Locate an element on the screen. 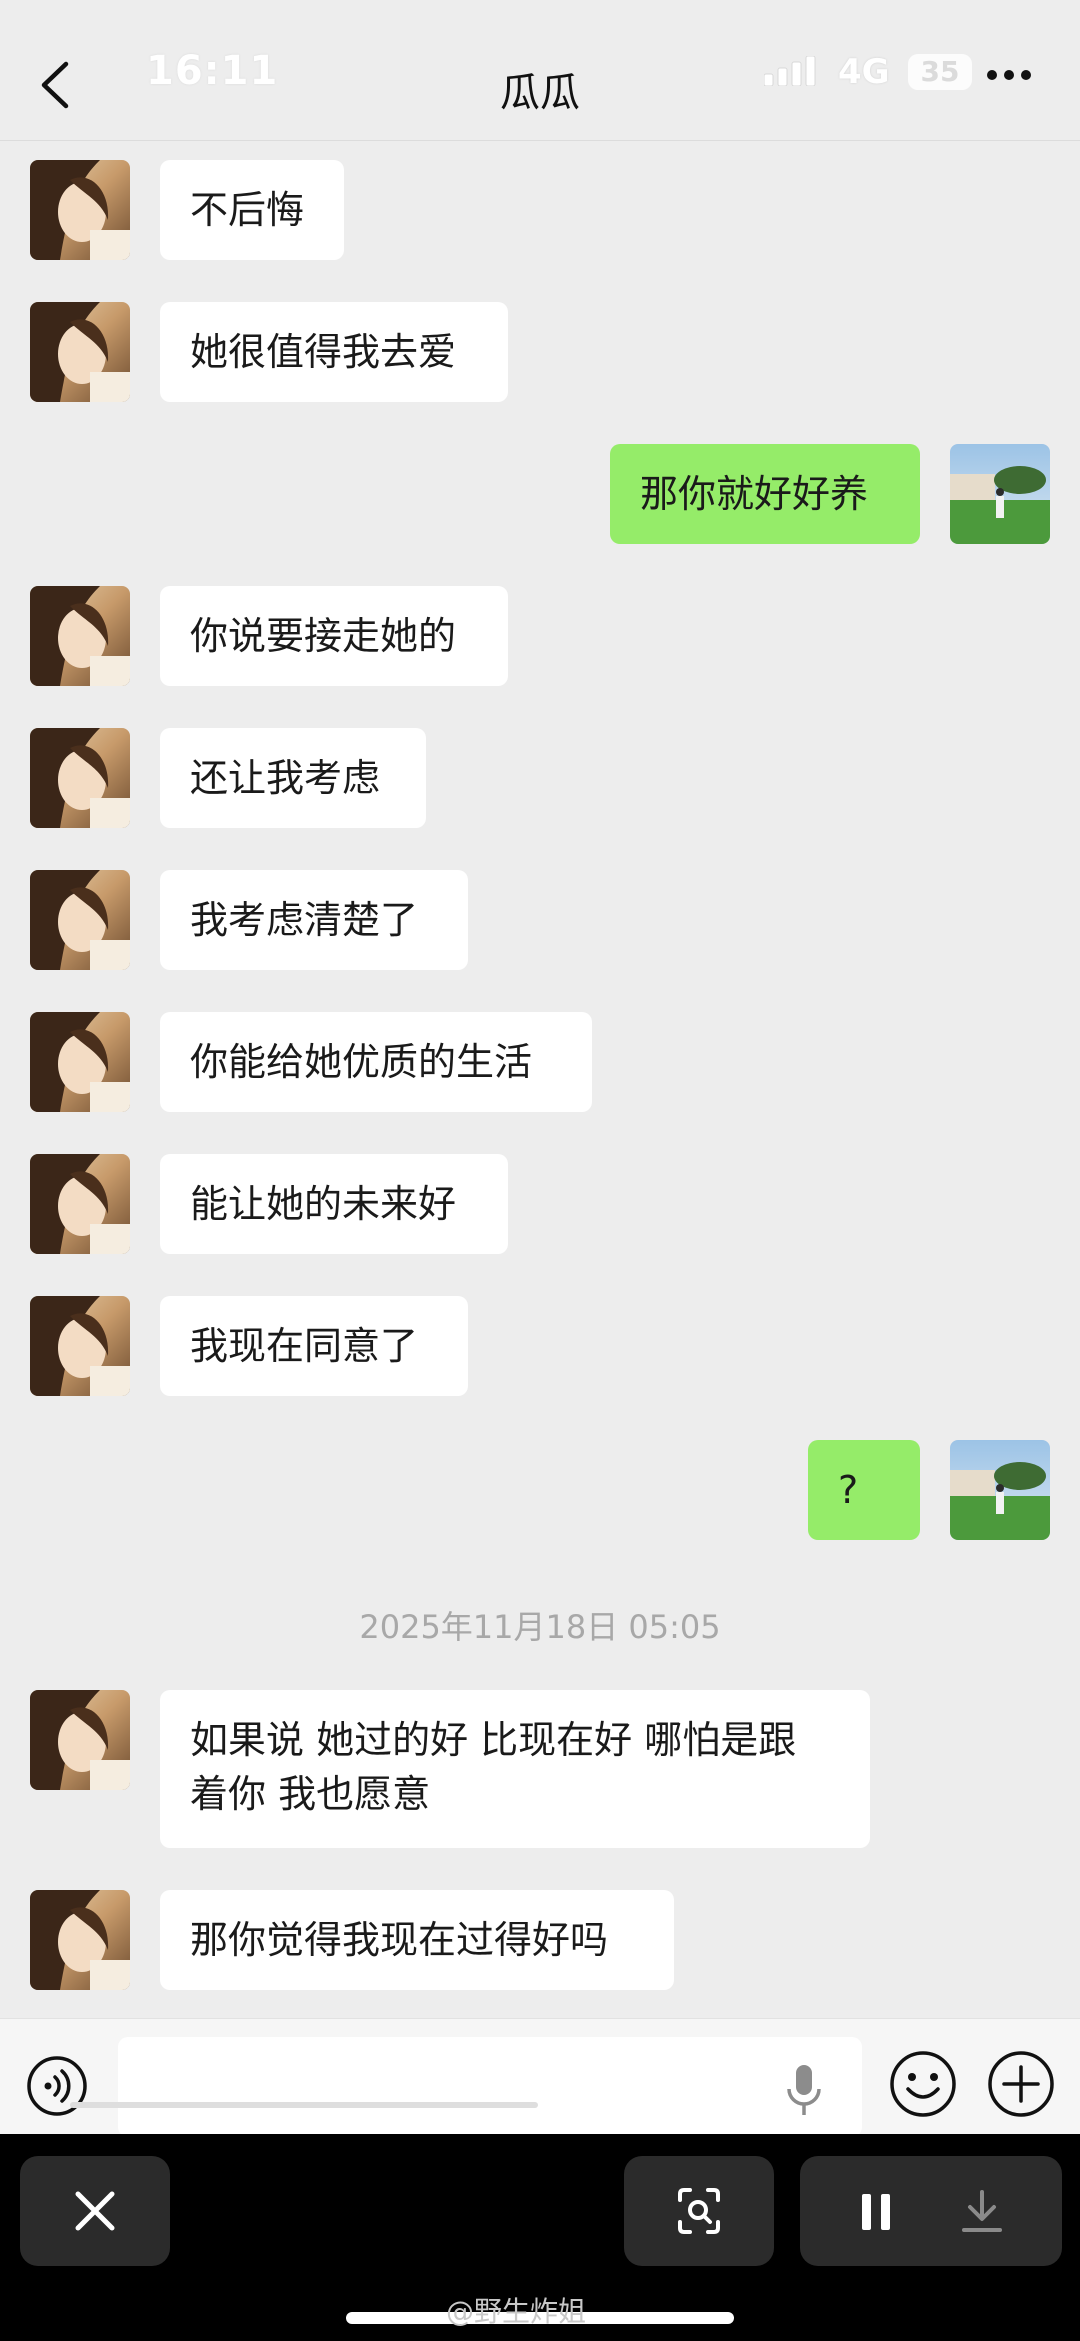  message-text: 你说要接走她的 is located at coordinates (323, 636).